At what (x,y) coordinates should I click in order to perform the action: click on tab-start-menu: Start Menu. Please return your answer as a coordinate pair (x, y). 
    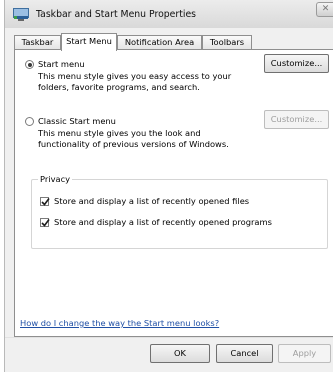
    Looking at the image, I should click on (89, 42).